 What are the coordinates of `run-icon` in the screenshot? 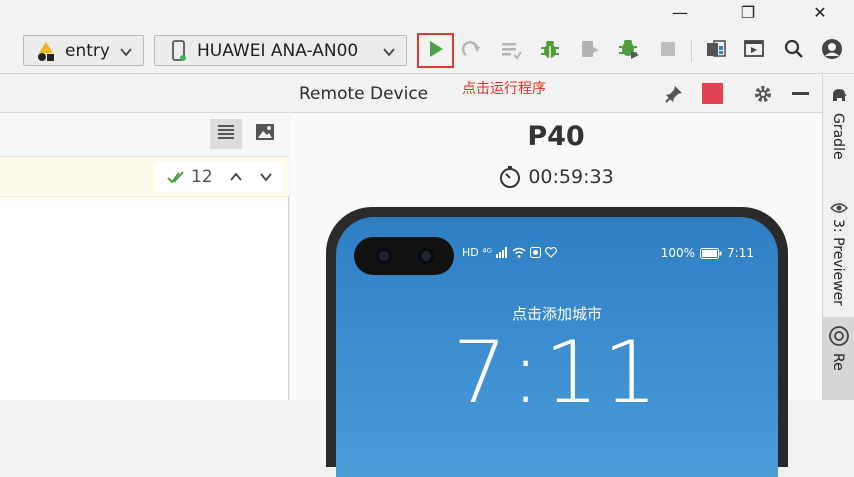 It's located at (436, 51).